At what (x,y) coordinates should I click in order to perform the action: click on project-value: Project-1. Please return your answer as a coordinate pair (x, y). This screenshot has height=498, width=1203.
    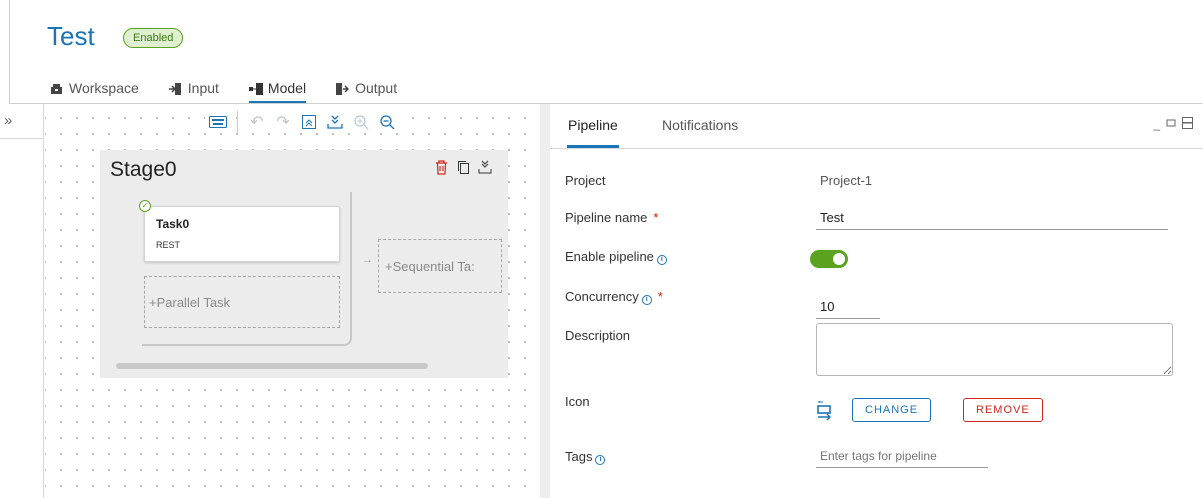
    Looking at the image, I should click on (846, 180).